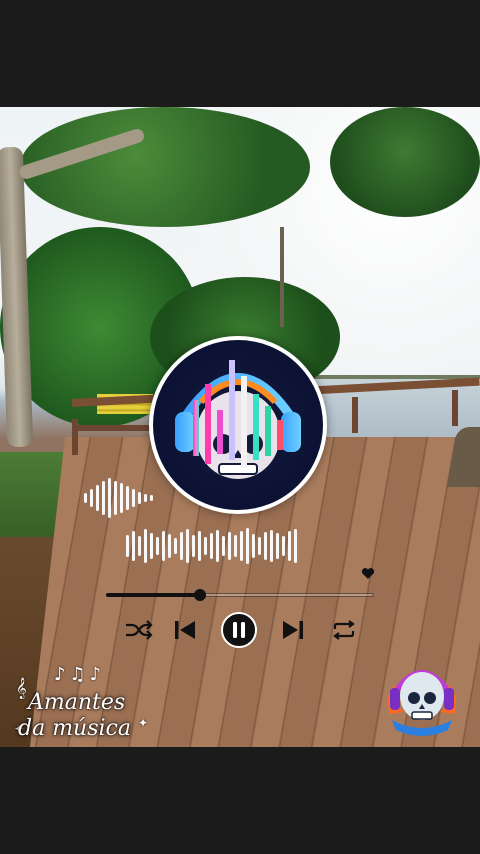  What do you see at coordinates (368, 575) in the screenshot?
I see `heart-icon` at bounding box center [368, 575].